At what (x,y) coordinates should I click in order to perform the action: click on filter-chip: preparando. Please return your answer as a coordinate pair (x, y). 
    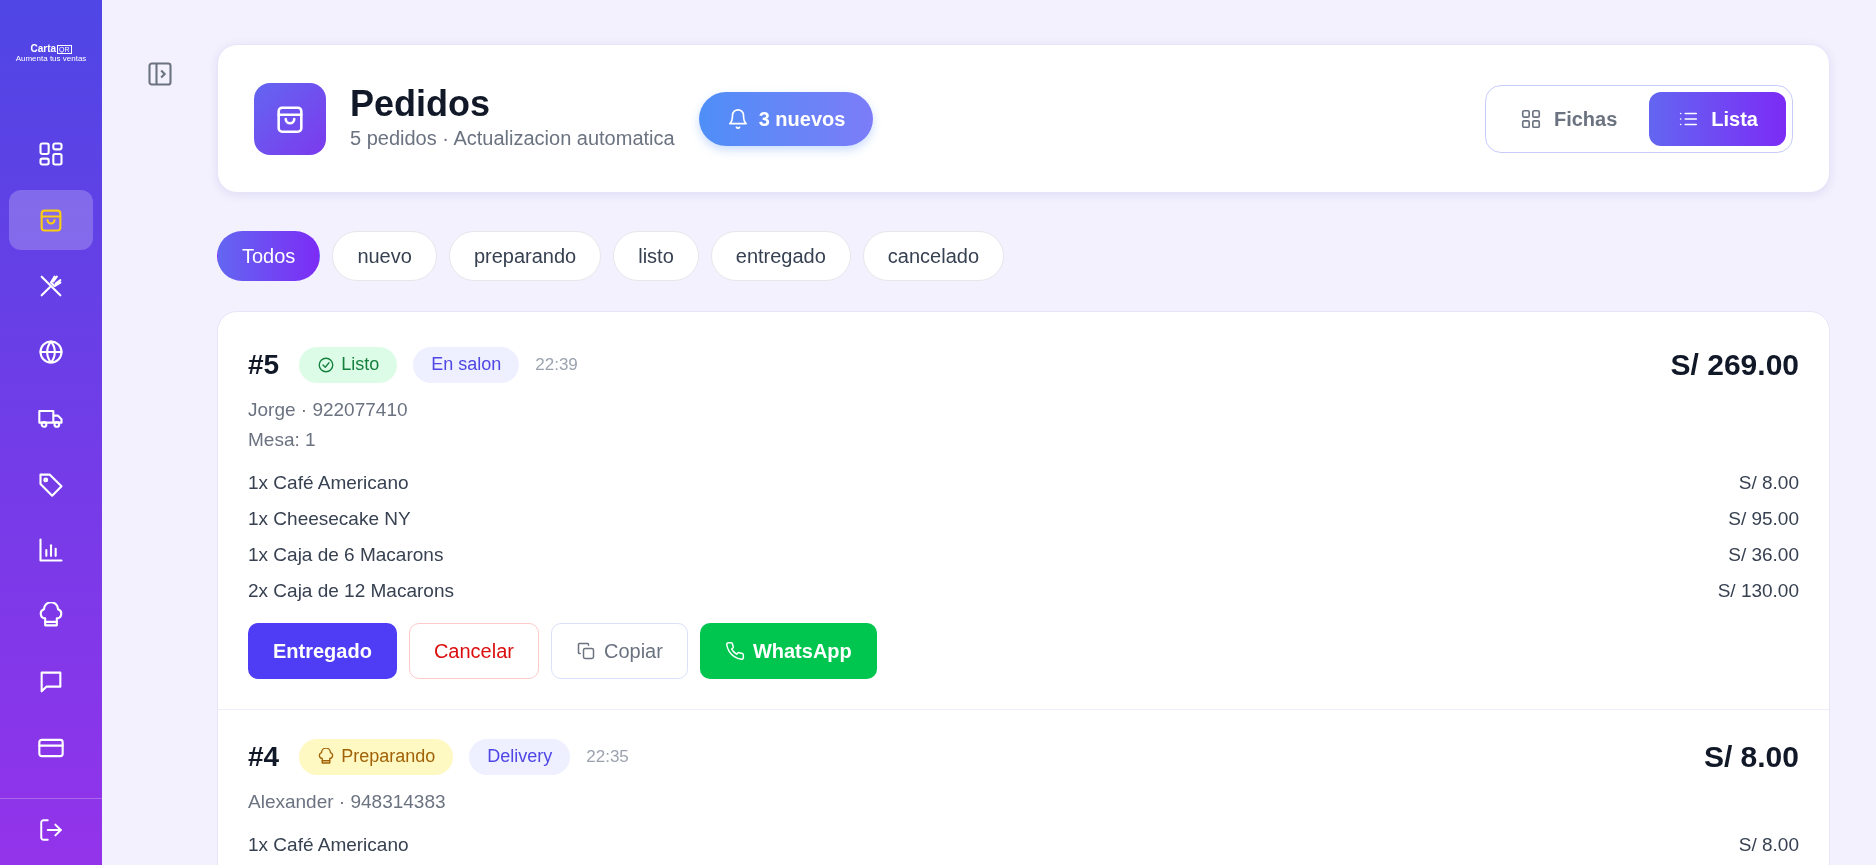
    Looking at the image, I should click on (525, 256).